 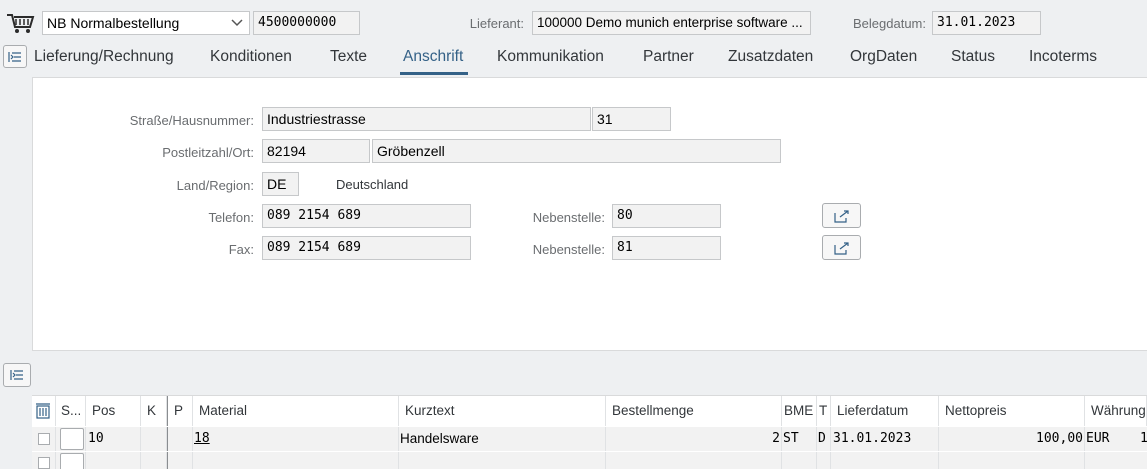 What do you see at coordinates (973, 57) in the screenshot?
I see `tab-status: Status` at bounding box center [973, 57].